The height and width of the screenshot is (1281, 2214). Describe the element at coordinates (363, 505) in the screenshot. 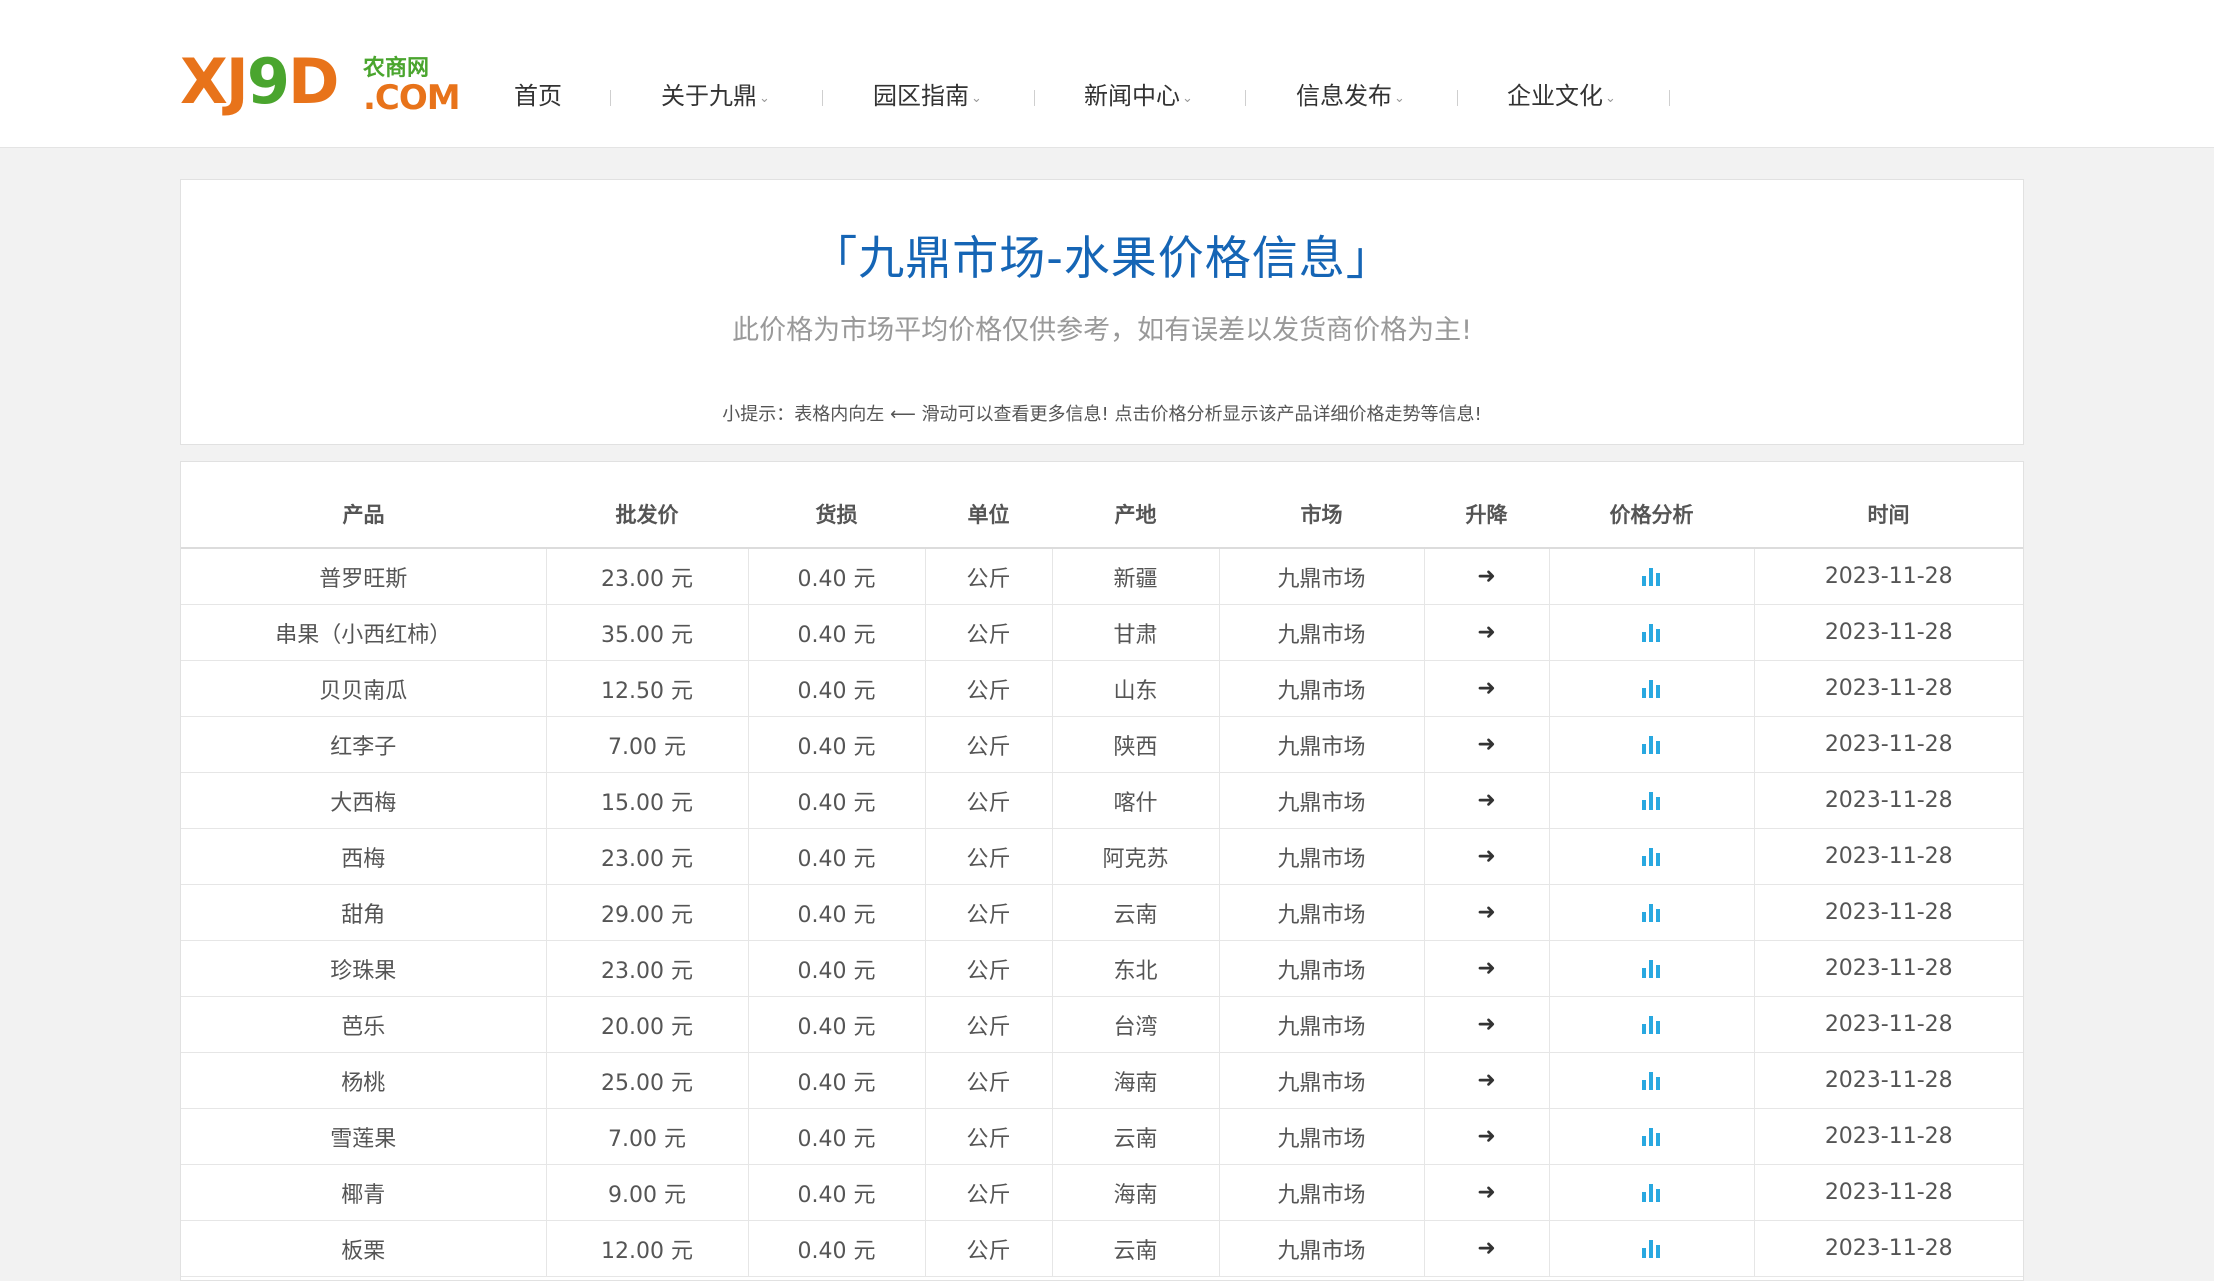

I see `column-header-product: 产品` at that location.